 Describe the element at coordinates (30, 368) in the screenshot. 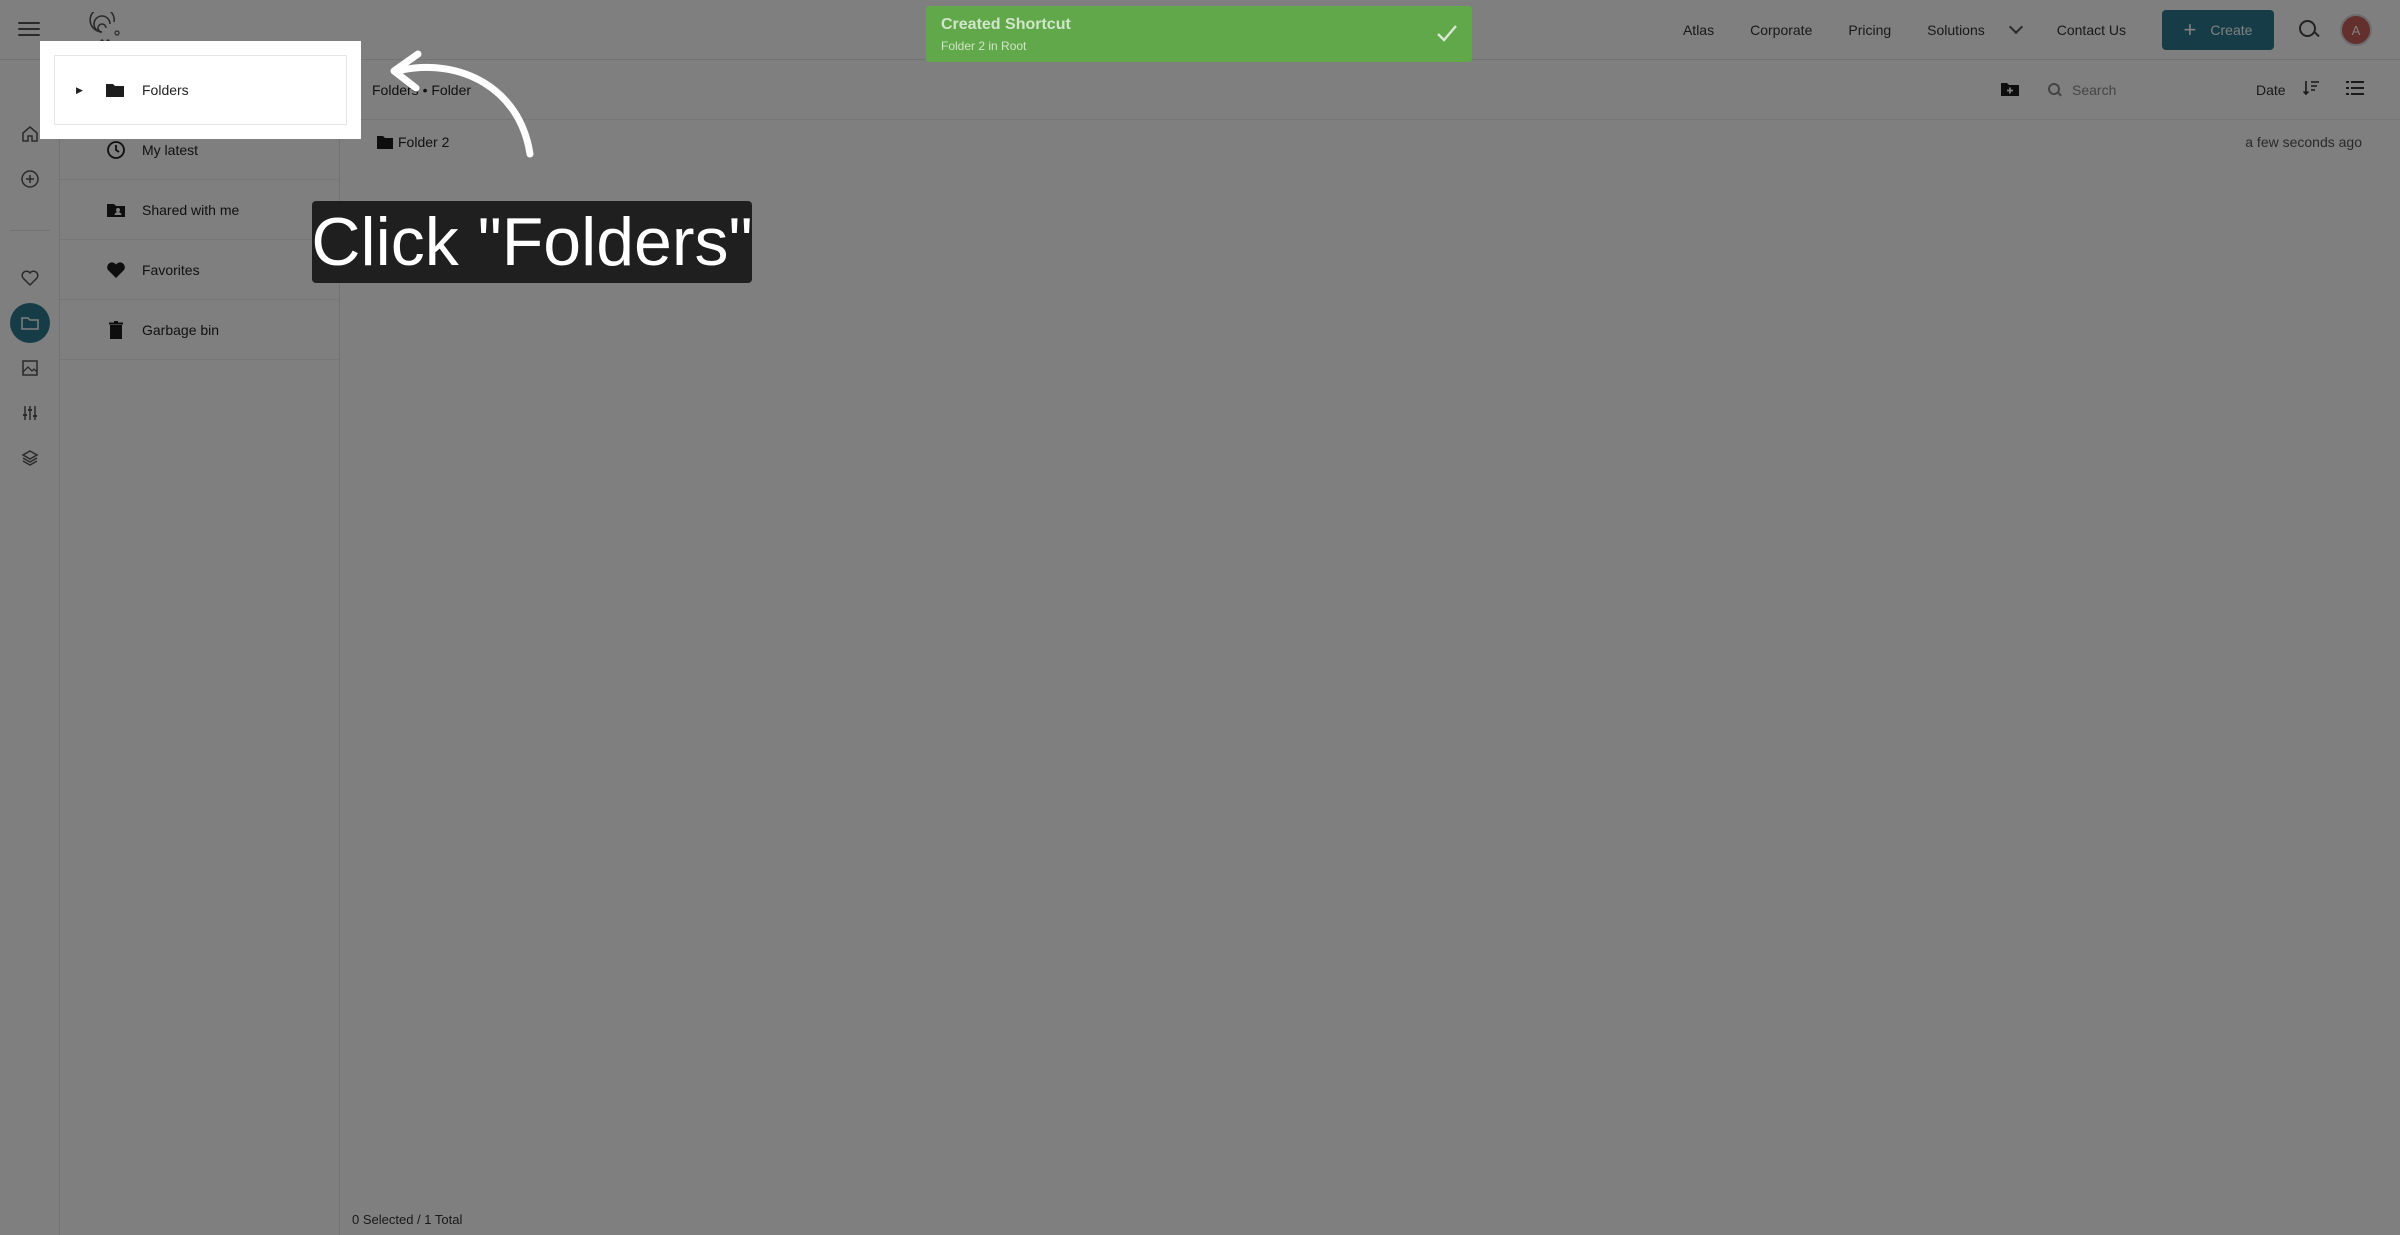

I see `image-icon` at that location.